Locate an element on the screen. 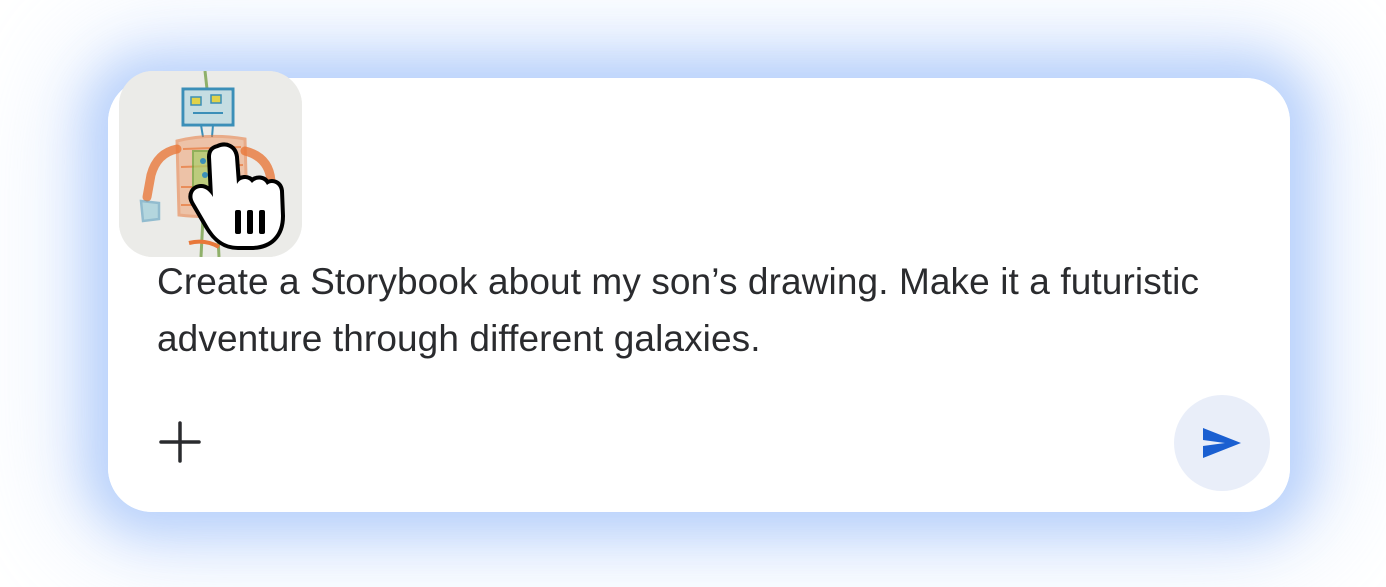 The image size is (1386, 587). hand-pointer-cursor-icon is located at coordinates (236, 196).